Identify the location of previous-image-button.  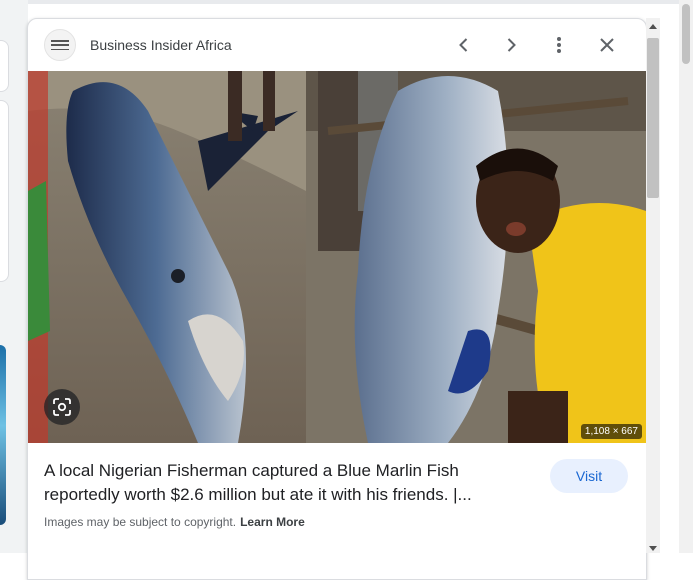
(464, 45).